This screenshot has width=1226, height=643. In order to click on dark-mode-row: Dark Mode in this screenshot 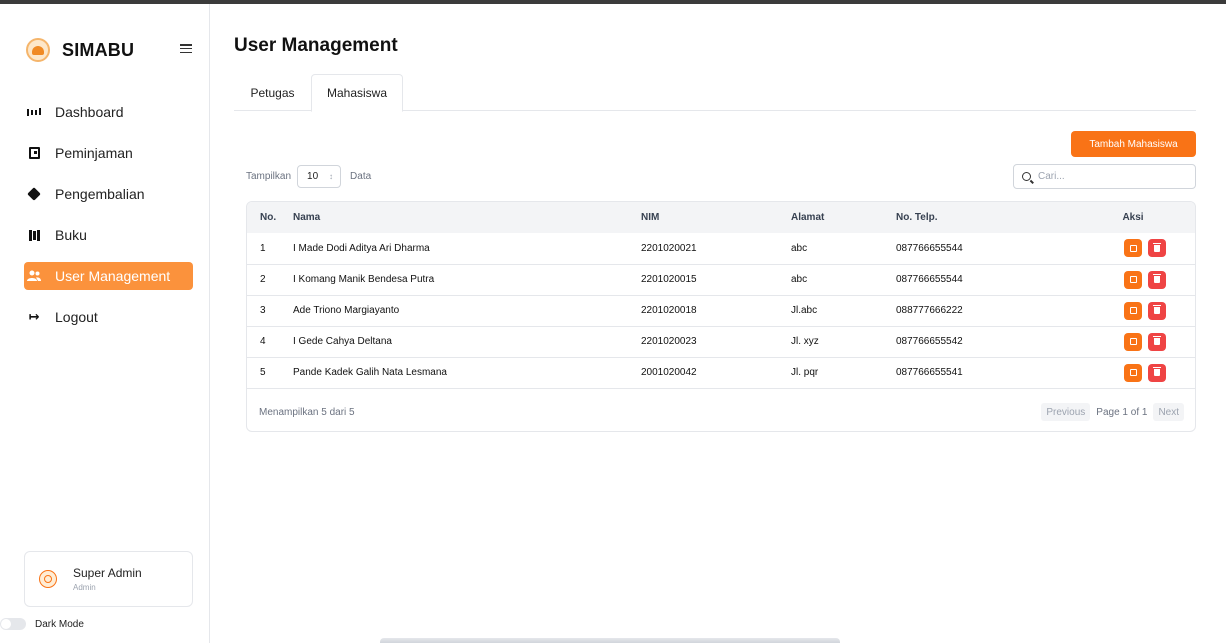, I will do `click(42, 624)`.